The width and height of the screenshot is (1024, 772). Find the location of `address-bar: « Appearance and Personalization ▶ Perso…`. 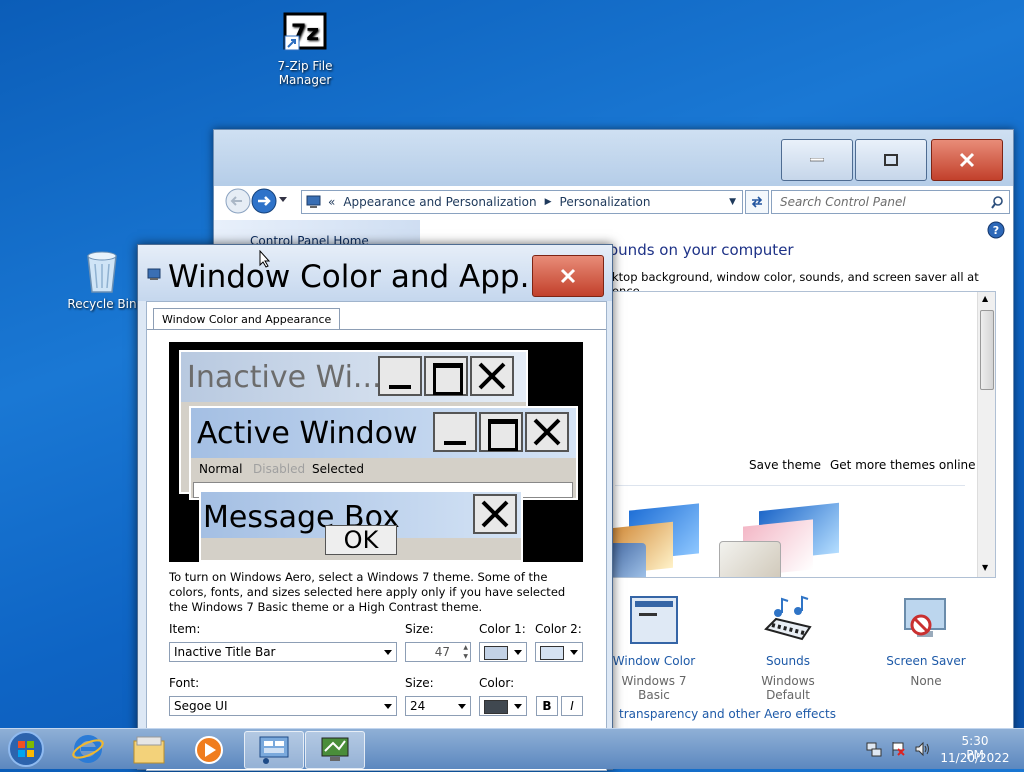

address-bar: « Appearance and Personalization ▶ Perso… is located at coordinates (522, 202).